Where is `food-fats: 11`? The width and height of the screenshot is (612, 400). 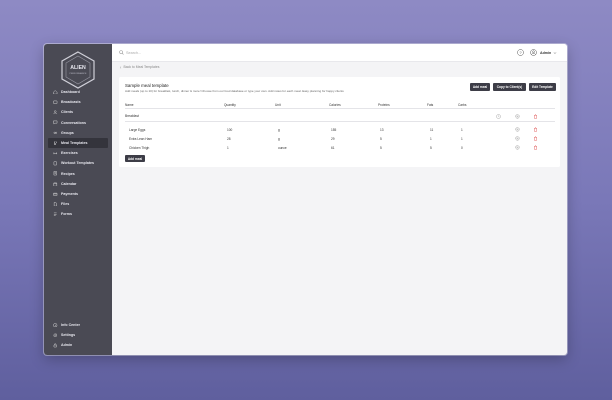
food-fats: 11 is located at coordinates (432, 129).